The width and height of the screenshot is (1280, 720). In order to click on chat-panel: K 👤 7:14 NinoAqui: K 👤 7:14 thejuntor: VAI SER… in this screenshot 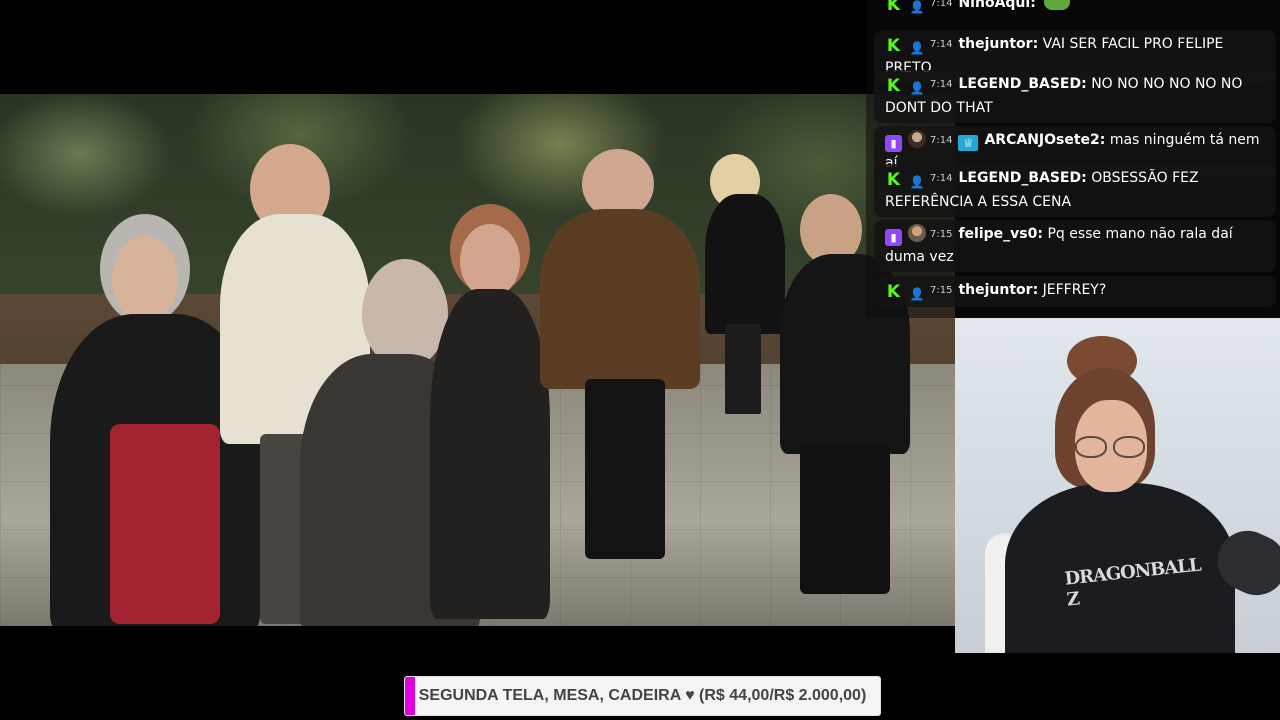, I will do `click(1073, 159)`.